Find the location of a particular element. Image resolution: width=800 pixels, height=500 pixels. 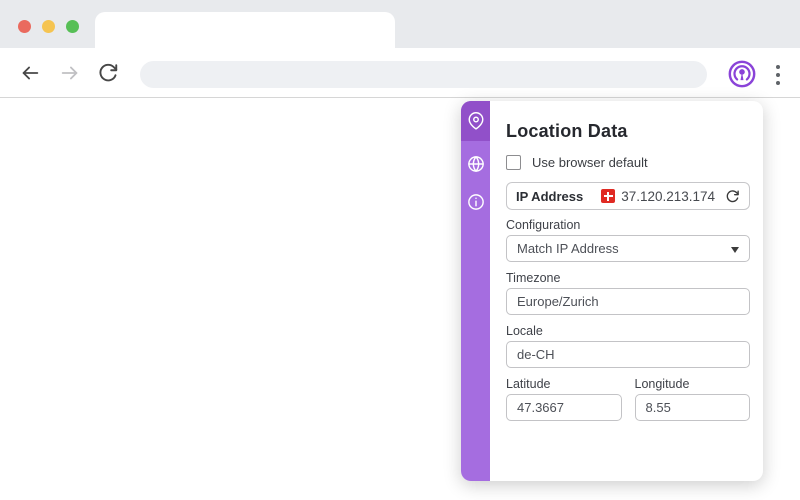

configuration-selected-value: Match IP Address is located at coordinates (568, 248).